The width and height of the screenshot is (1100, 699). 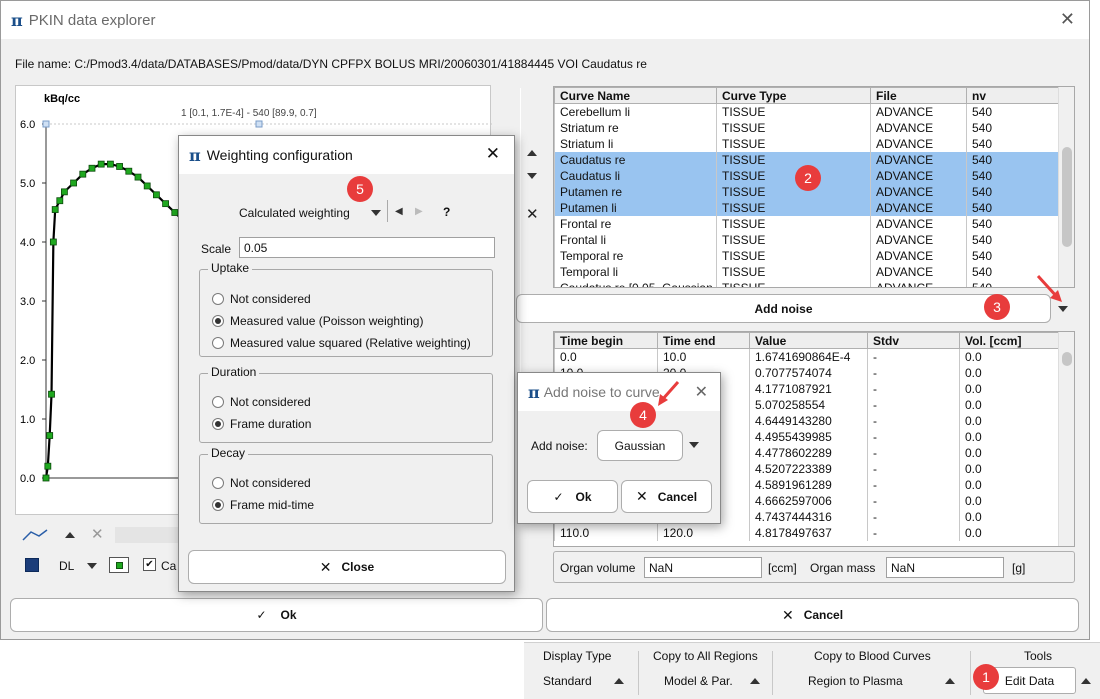 What do you see at coordinates (317, 321) in the screenshot?
I see `uptake-option-1: Measured value (Poisson weighting)` at bounding box center [317, 321].